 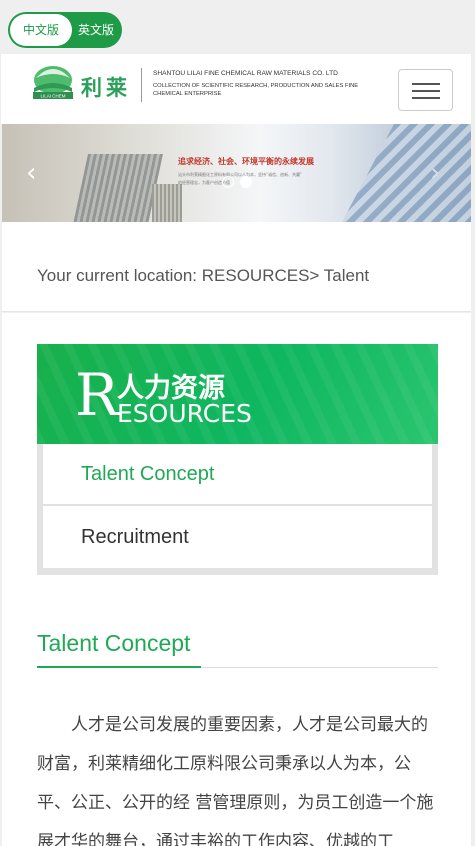 I want to click on chinese-version-button: 中文版, so click(x=41, y=30).